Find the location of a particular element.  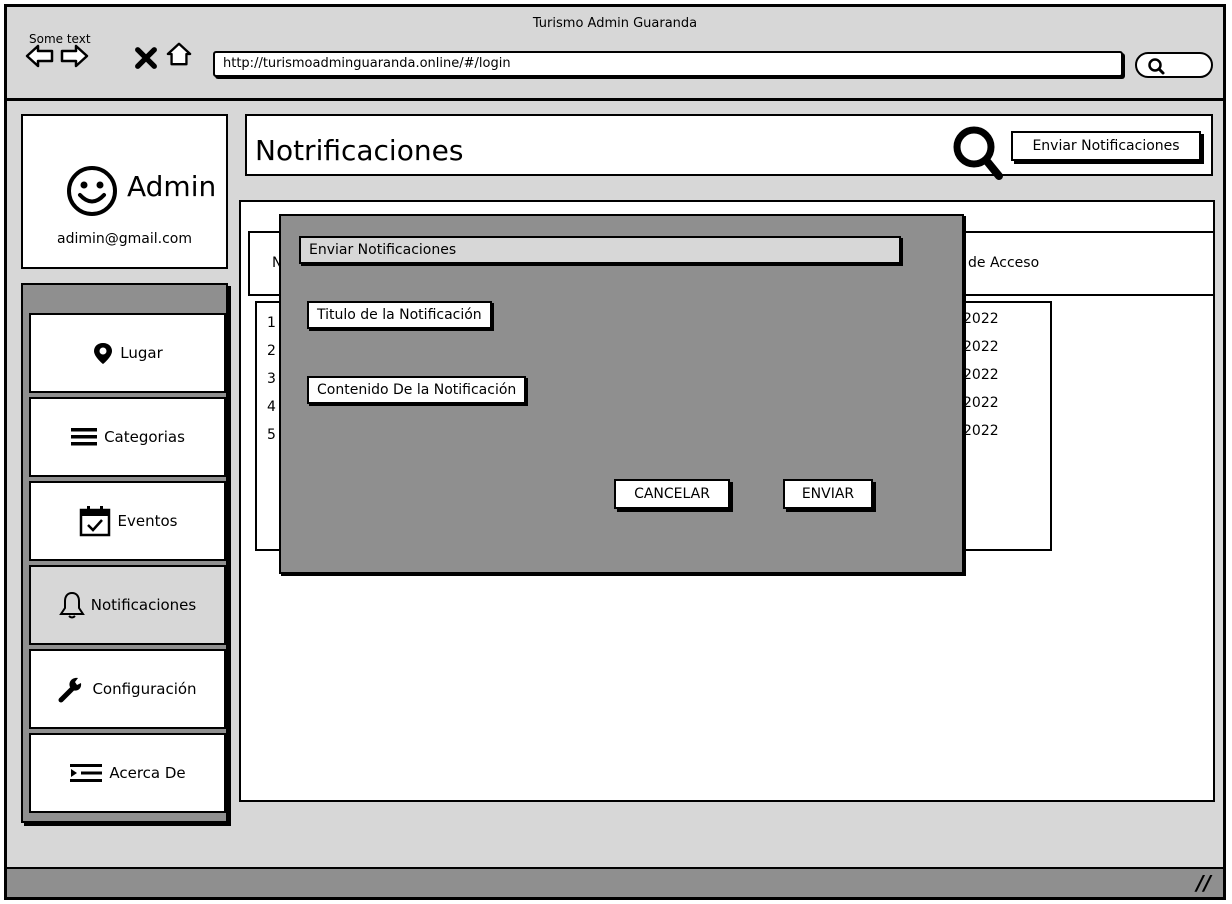

table-cell-number: 4 is located at coordinates (271, 407).